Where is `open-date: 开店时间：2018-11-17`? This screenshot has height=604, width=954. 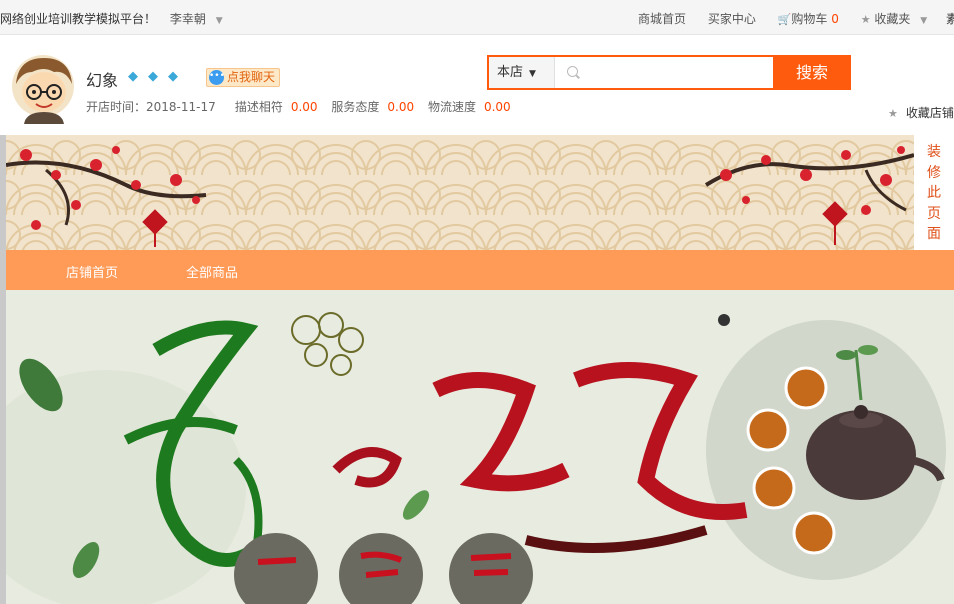
open-date: 开店时间：2018-11-17 is located at coordinates (151, 107).